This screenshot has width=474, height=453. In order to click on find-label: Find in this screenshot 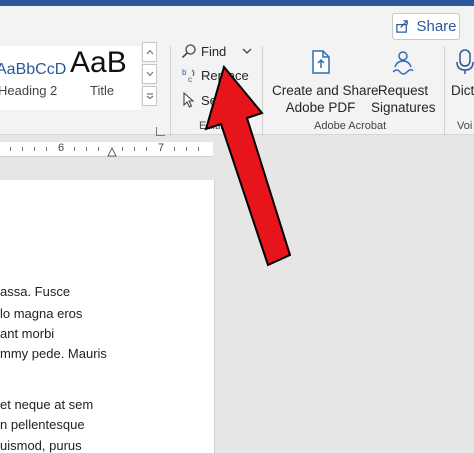, I will do `click(214, 51)`.